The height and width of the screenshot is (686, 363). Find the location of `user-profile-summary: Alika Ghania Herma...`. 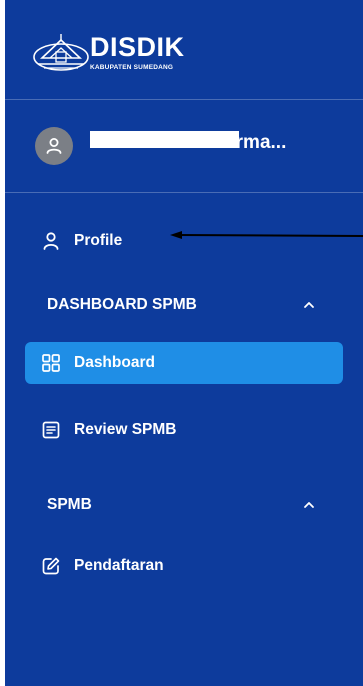

user-profile-summary: Alika Ghania Herma... is located at coordinates (184, 146).